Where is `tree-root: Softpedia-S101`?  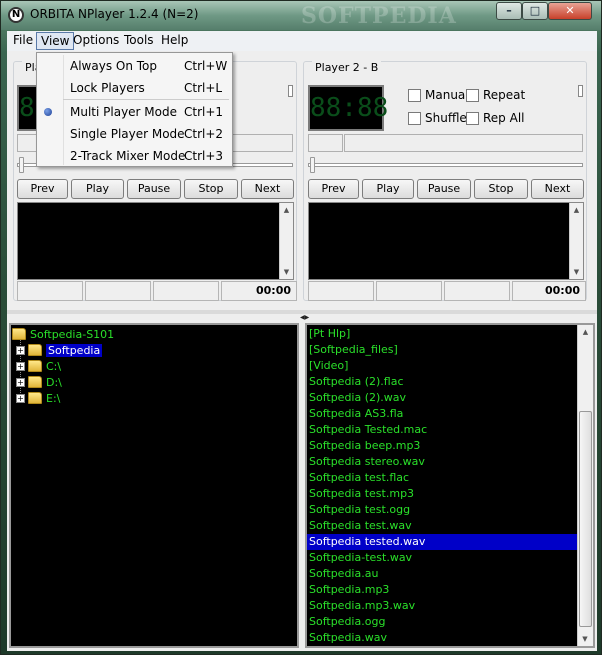
tree-root: Softpedia-S101 is located at coordinates (154, 334).